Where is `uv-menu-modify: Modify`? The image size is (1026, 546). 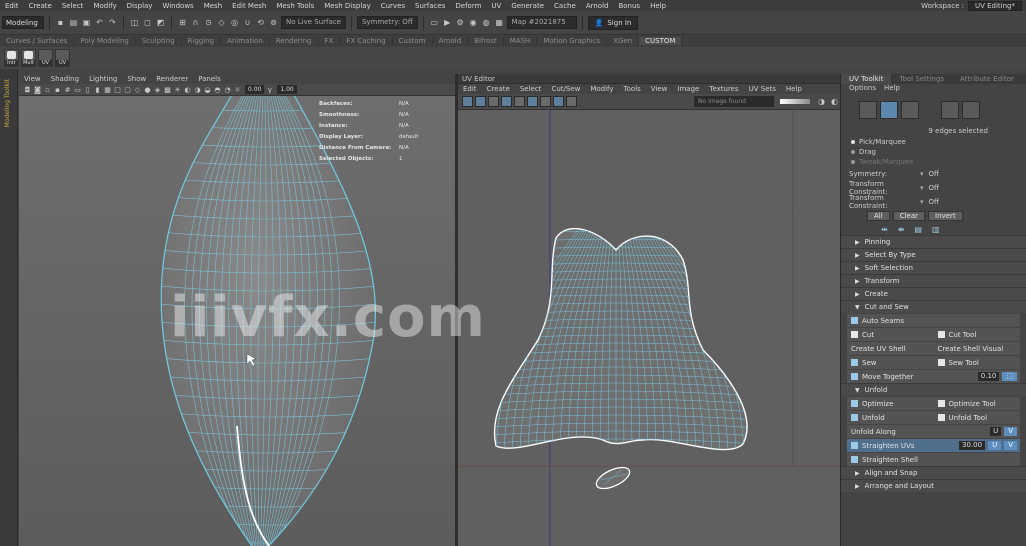 uv-menu-modify: Modify is located at coordinates (601, 89).